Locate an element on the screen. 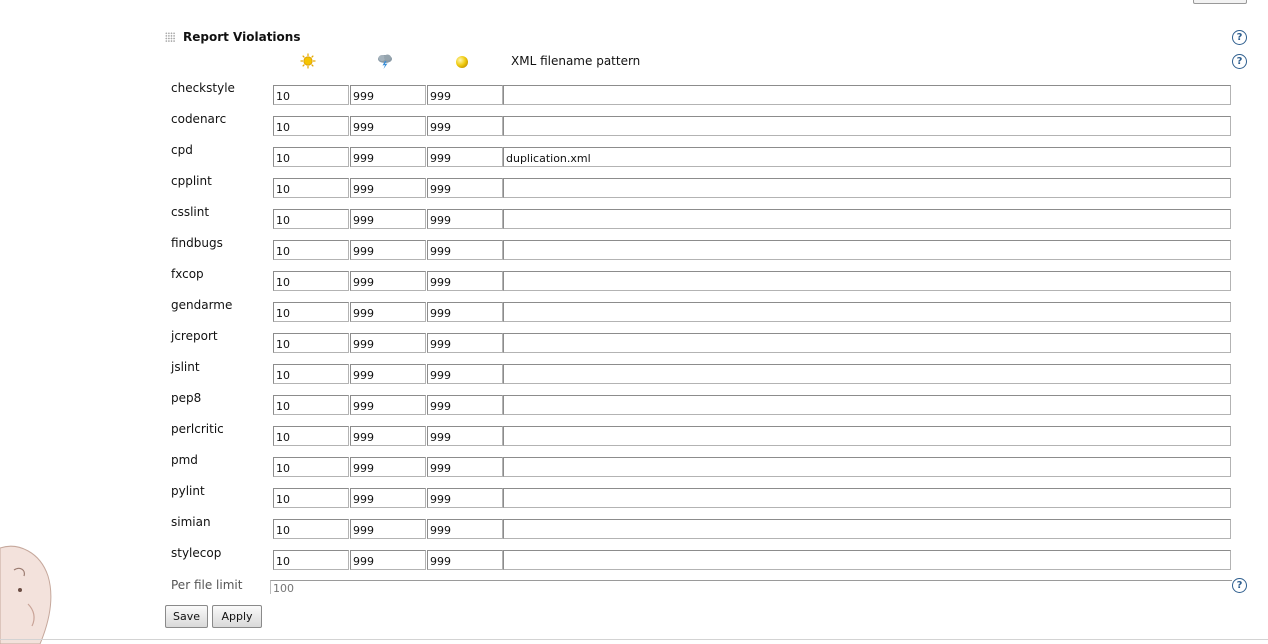  row-label: gendarme is located at coordinates (202, 305).